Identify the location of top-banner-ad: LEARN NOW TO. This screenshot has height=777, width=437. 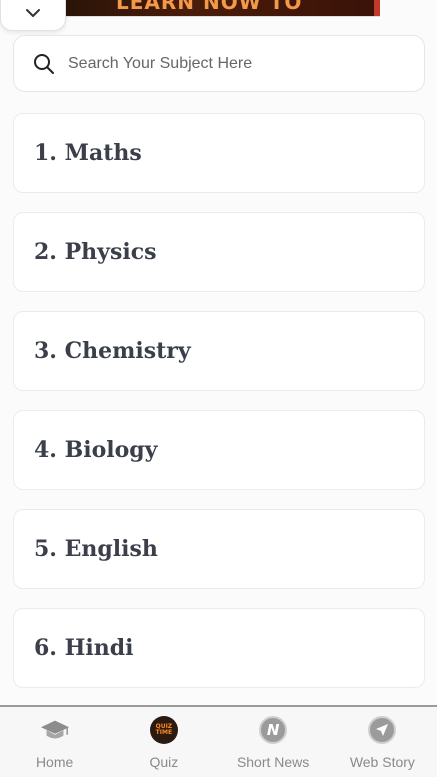
(223, 8).